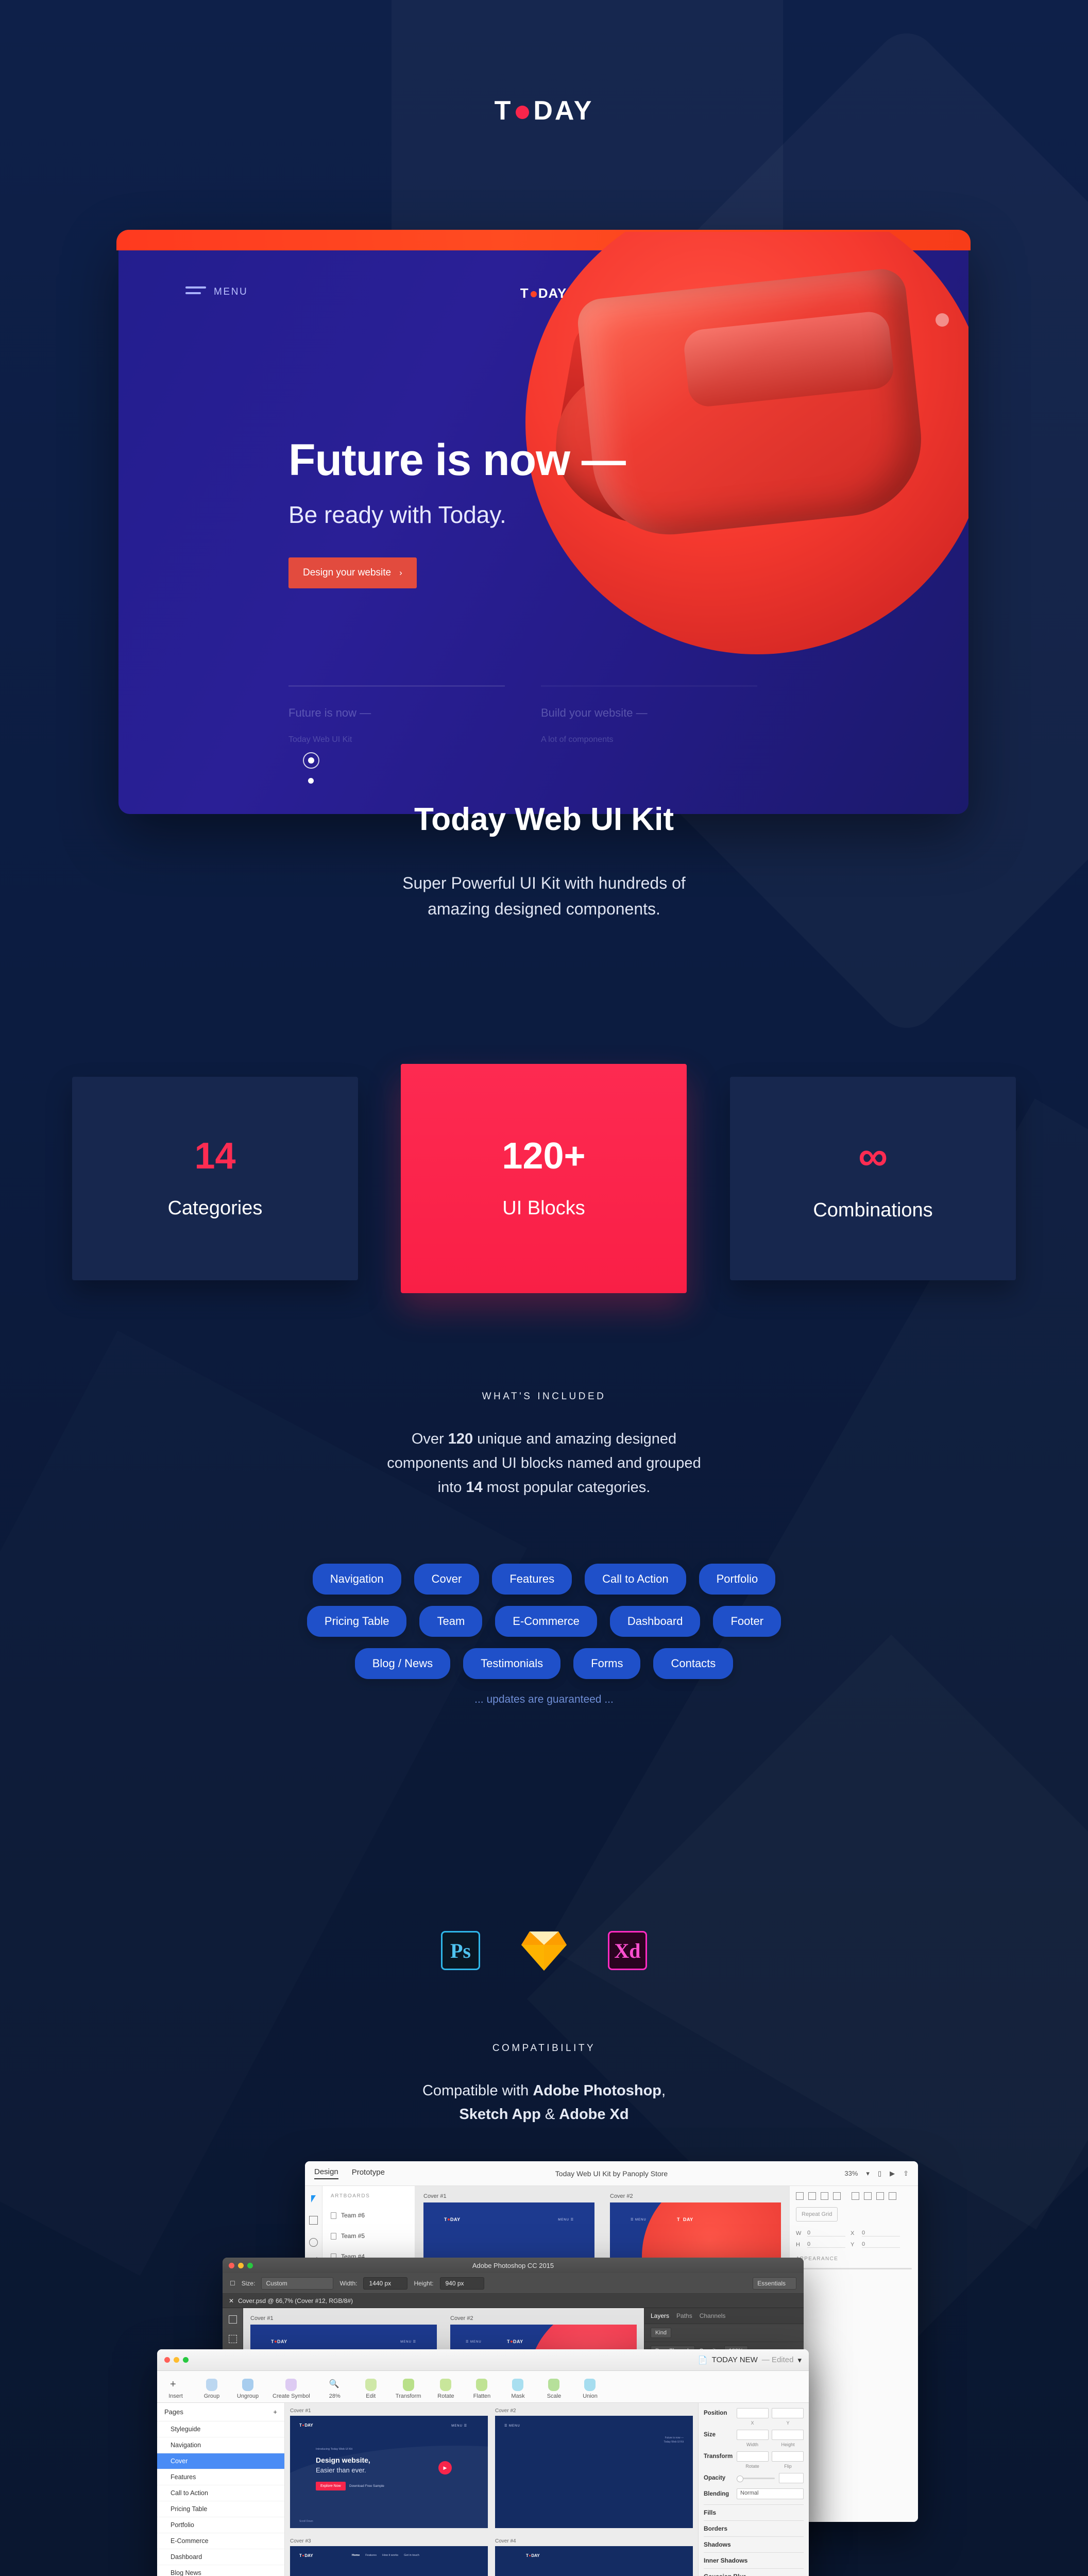 The height and width of the screenshot is (2576, 1088). Describe the element at coordinates (713, 2315) in the screenshot. I see `tab-channels: Channels` at that location.